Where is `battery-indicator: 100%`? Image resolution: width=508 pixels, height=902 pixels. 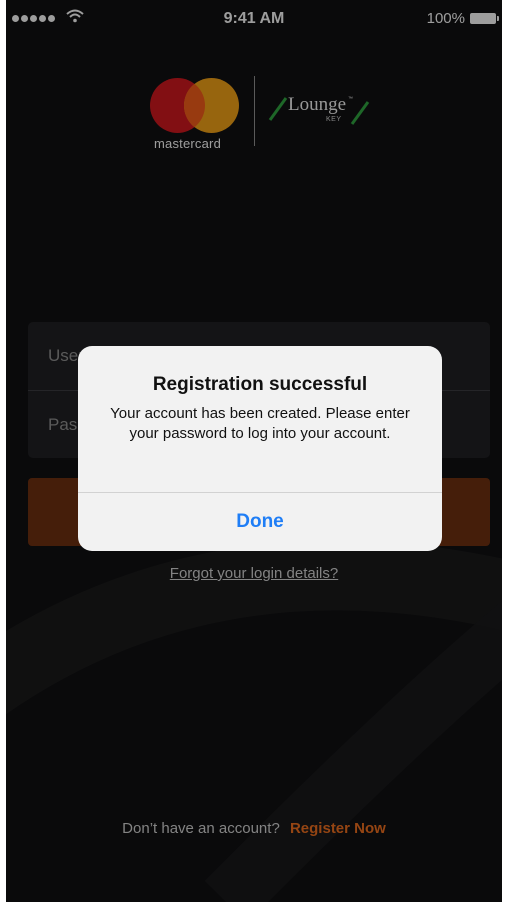 battery-indicator: 100% is located at coordinates (462, 18).